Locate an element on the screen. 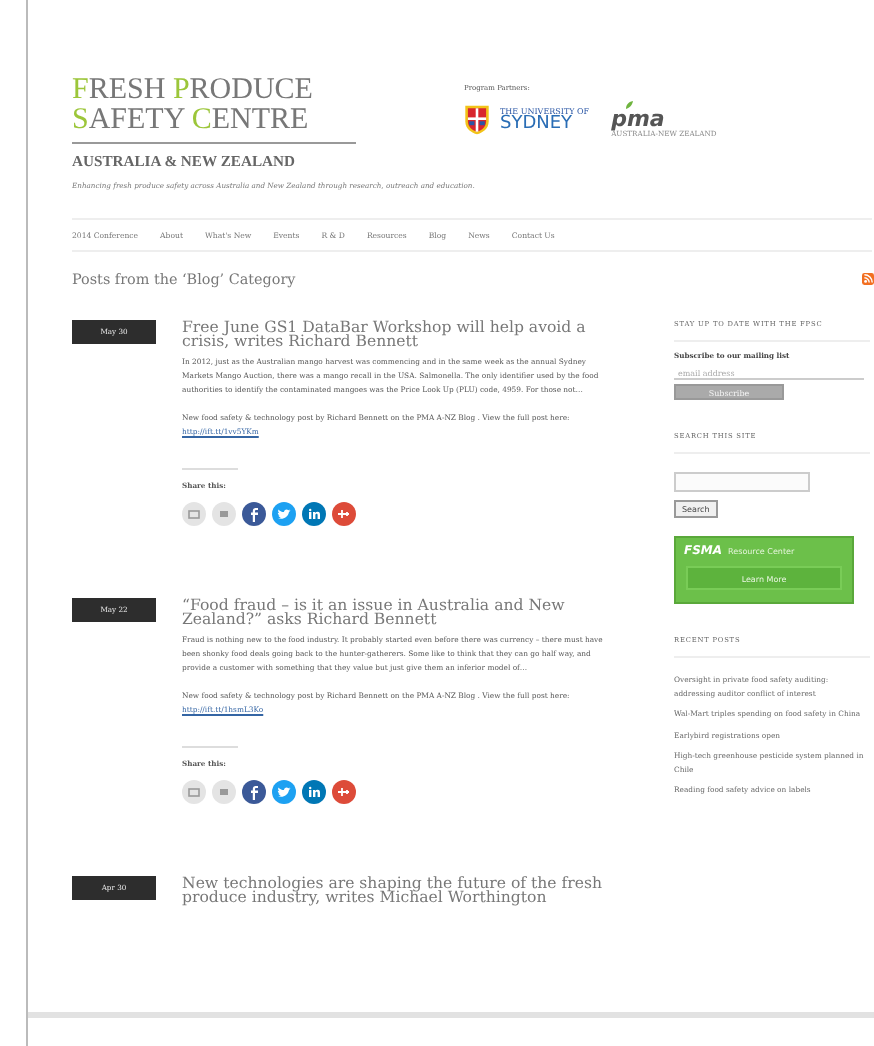 This screenshot has height=1046, width=874. university-logo-name: SYDNEY is located at coordinates (536, 124).